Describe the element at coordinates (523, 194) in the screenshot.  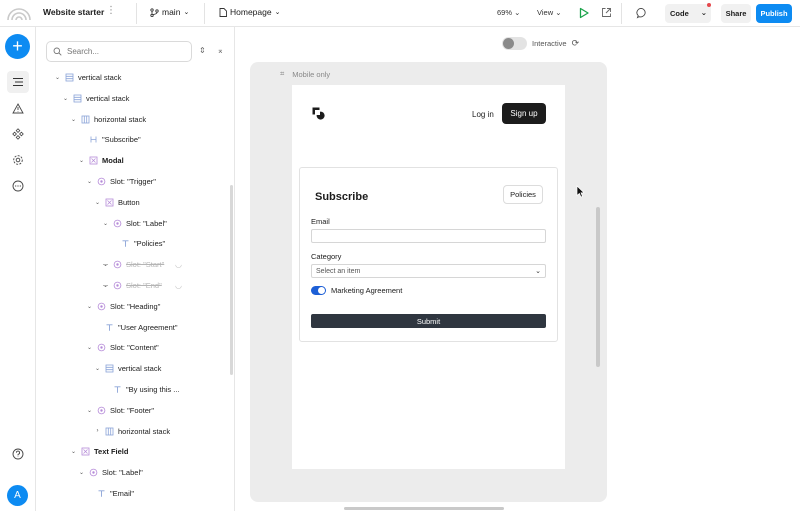
I see `policies-button: Policies` at that location.